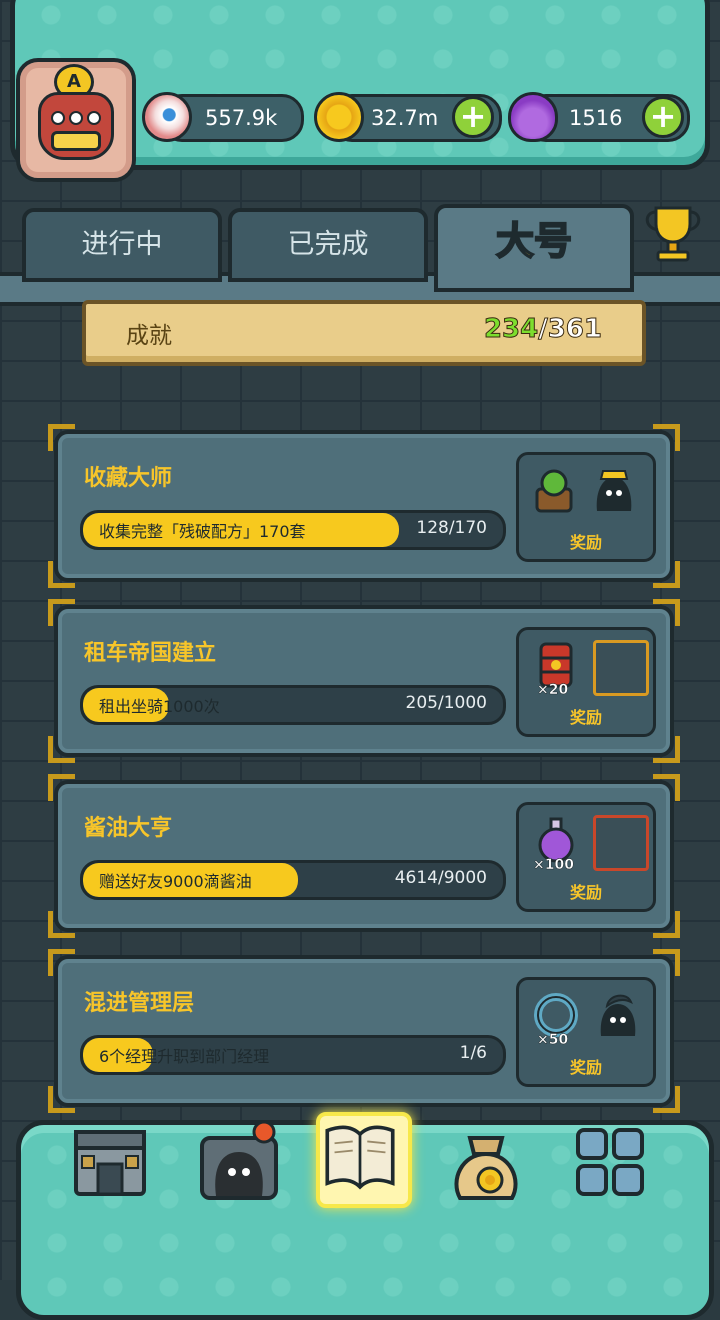 The height and width of the screenshot is (1320, 720). I want to click on achievement-card: 混进管理层 6个经理升职到部门经理 1/6 ×50 奖励, so click(364, 1031).